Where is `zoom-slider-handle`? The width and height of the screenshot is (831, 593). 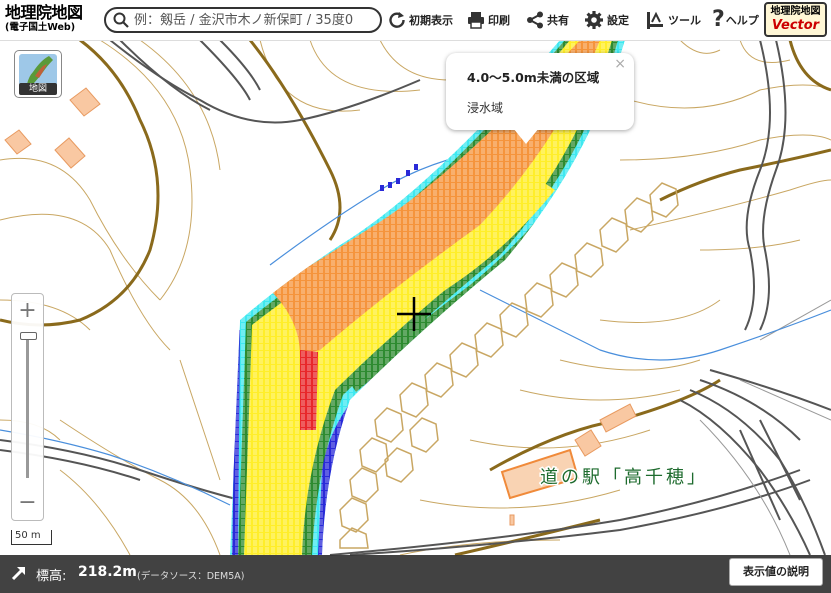 zoom-slider-handle is located at coordinates (28, 336).